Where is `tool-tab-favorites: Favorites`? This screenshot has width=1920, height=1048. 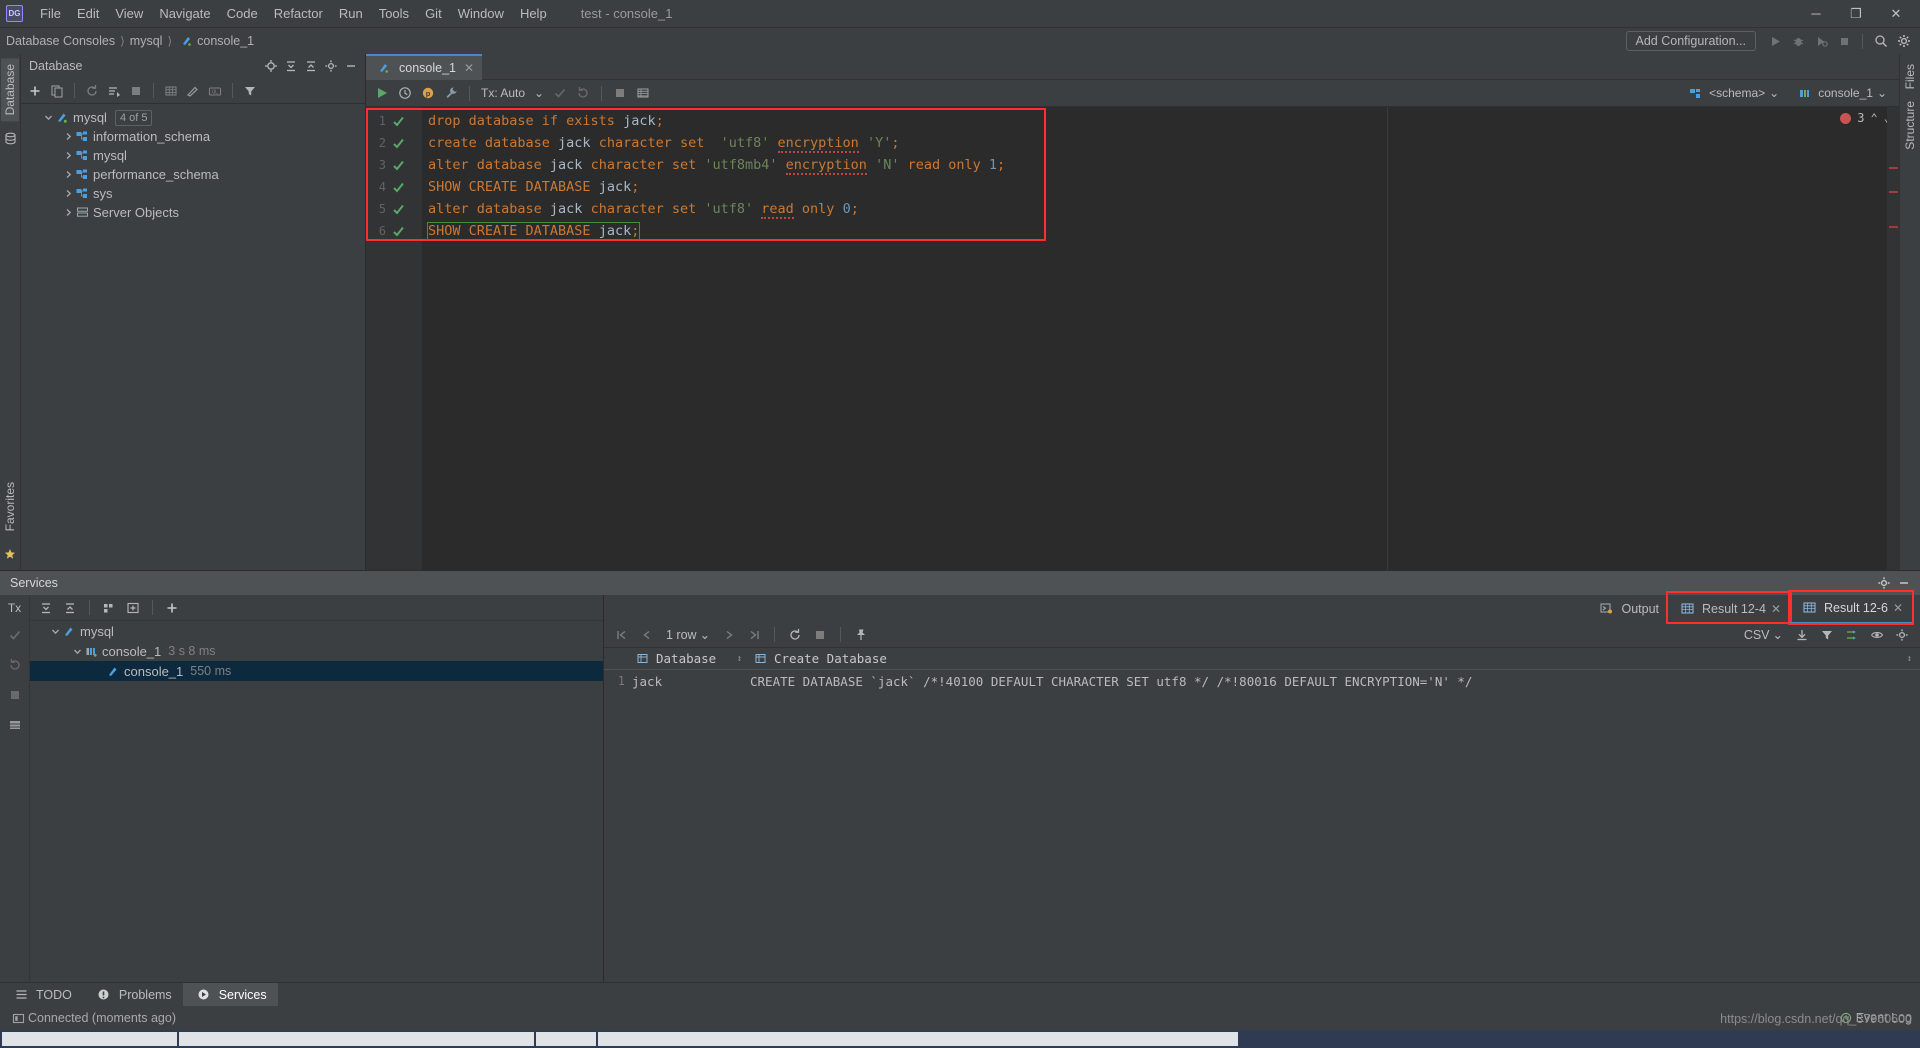
tool-tab-favorites: Favorites is located at coordinates (10, 506).